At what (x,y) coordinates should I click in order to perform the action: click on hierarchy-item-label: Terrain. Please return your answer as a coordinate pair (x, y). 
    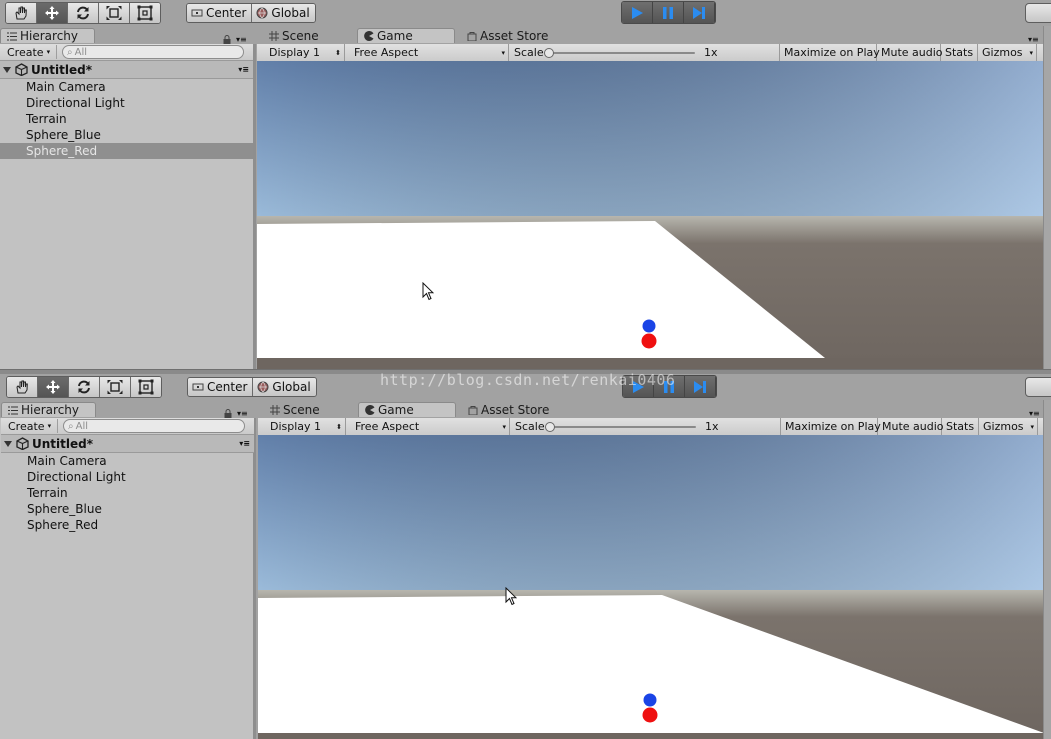
    Looking at the image, I should click on (47, 493).